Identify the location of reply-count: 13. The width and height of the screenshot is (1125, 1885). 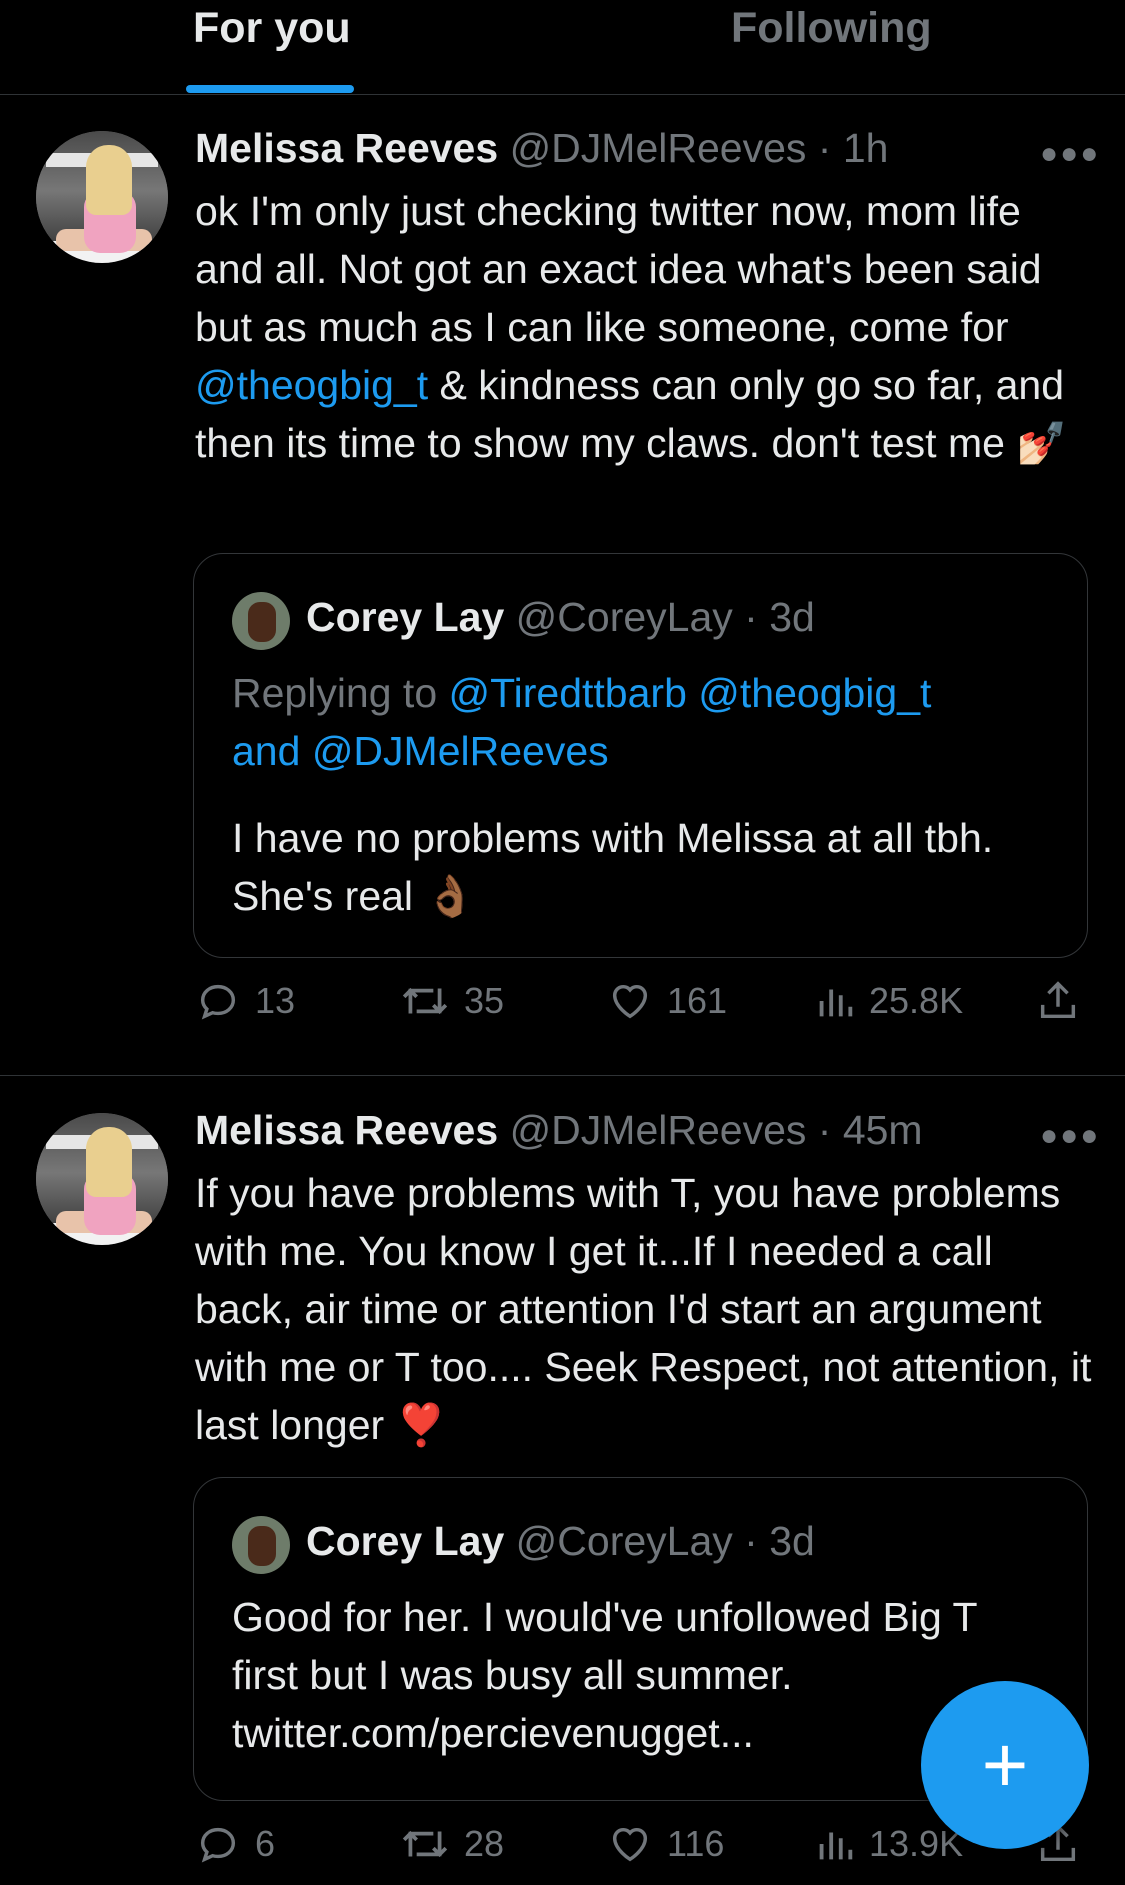
(275, 1000).